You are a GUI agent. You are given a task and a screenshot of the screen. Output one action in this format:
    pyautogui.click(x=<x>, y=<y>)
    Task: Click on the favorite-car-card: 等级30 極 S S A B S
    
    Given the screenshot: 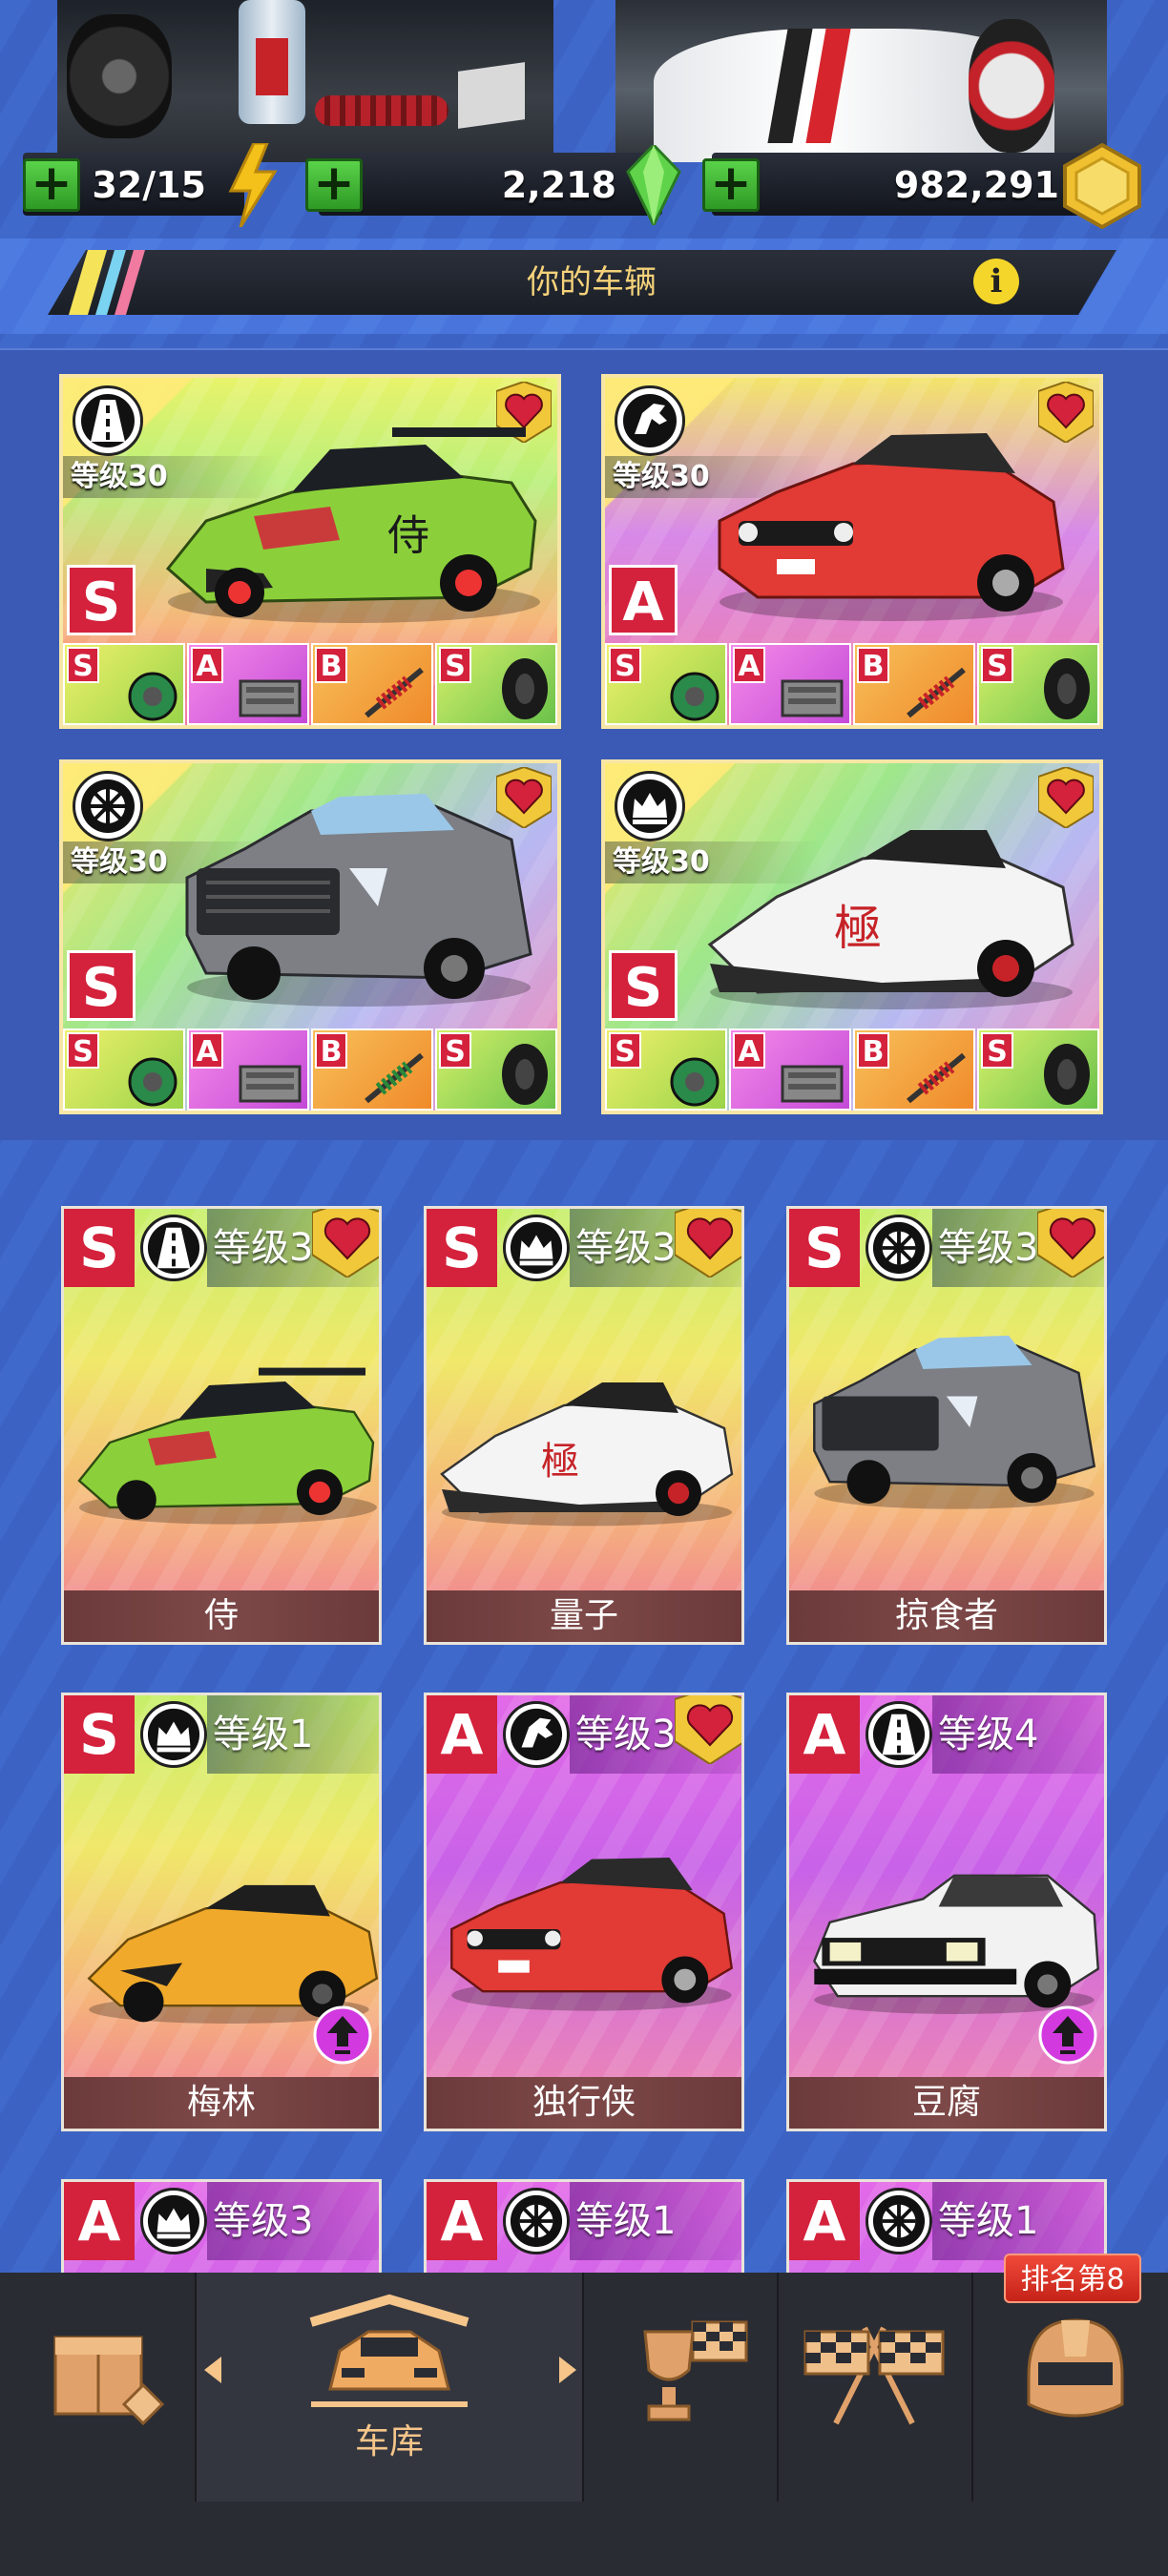 What is the action you would take?
    pyautogui.click(x=852, y=936)
    